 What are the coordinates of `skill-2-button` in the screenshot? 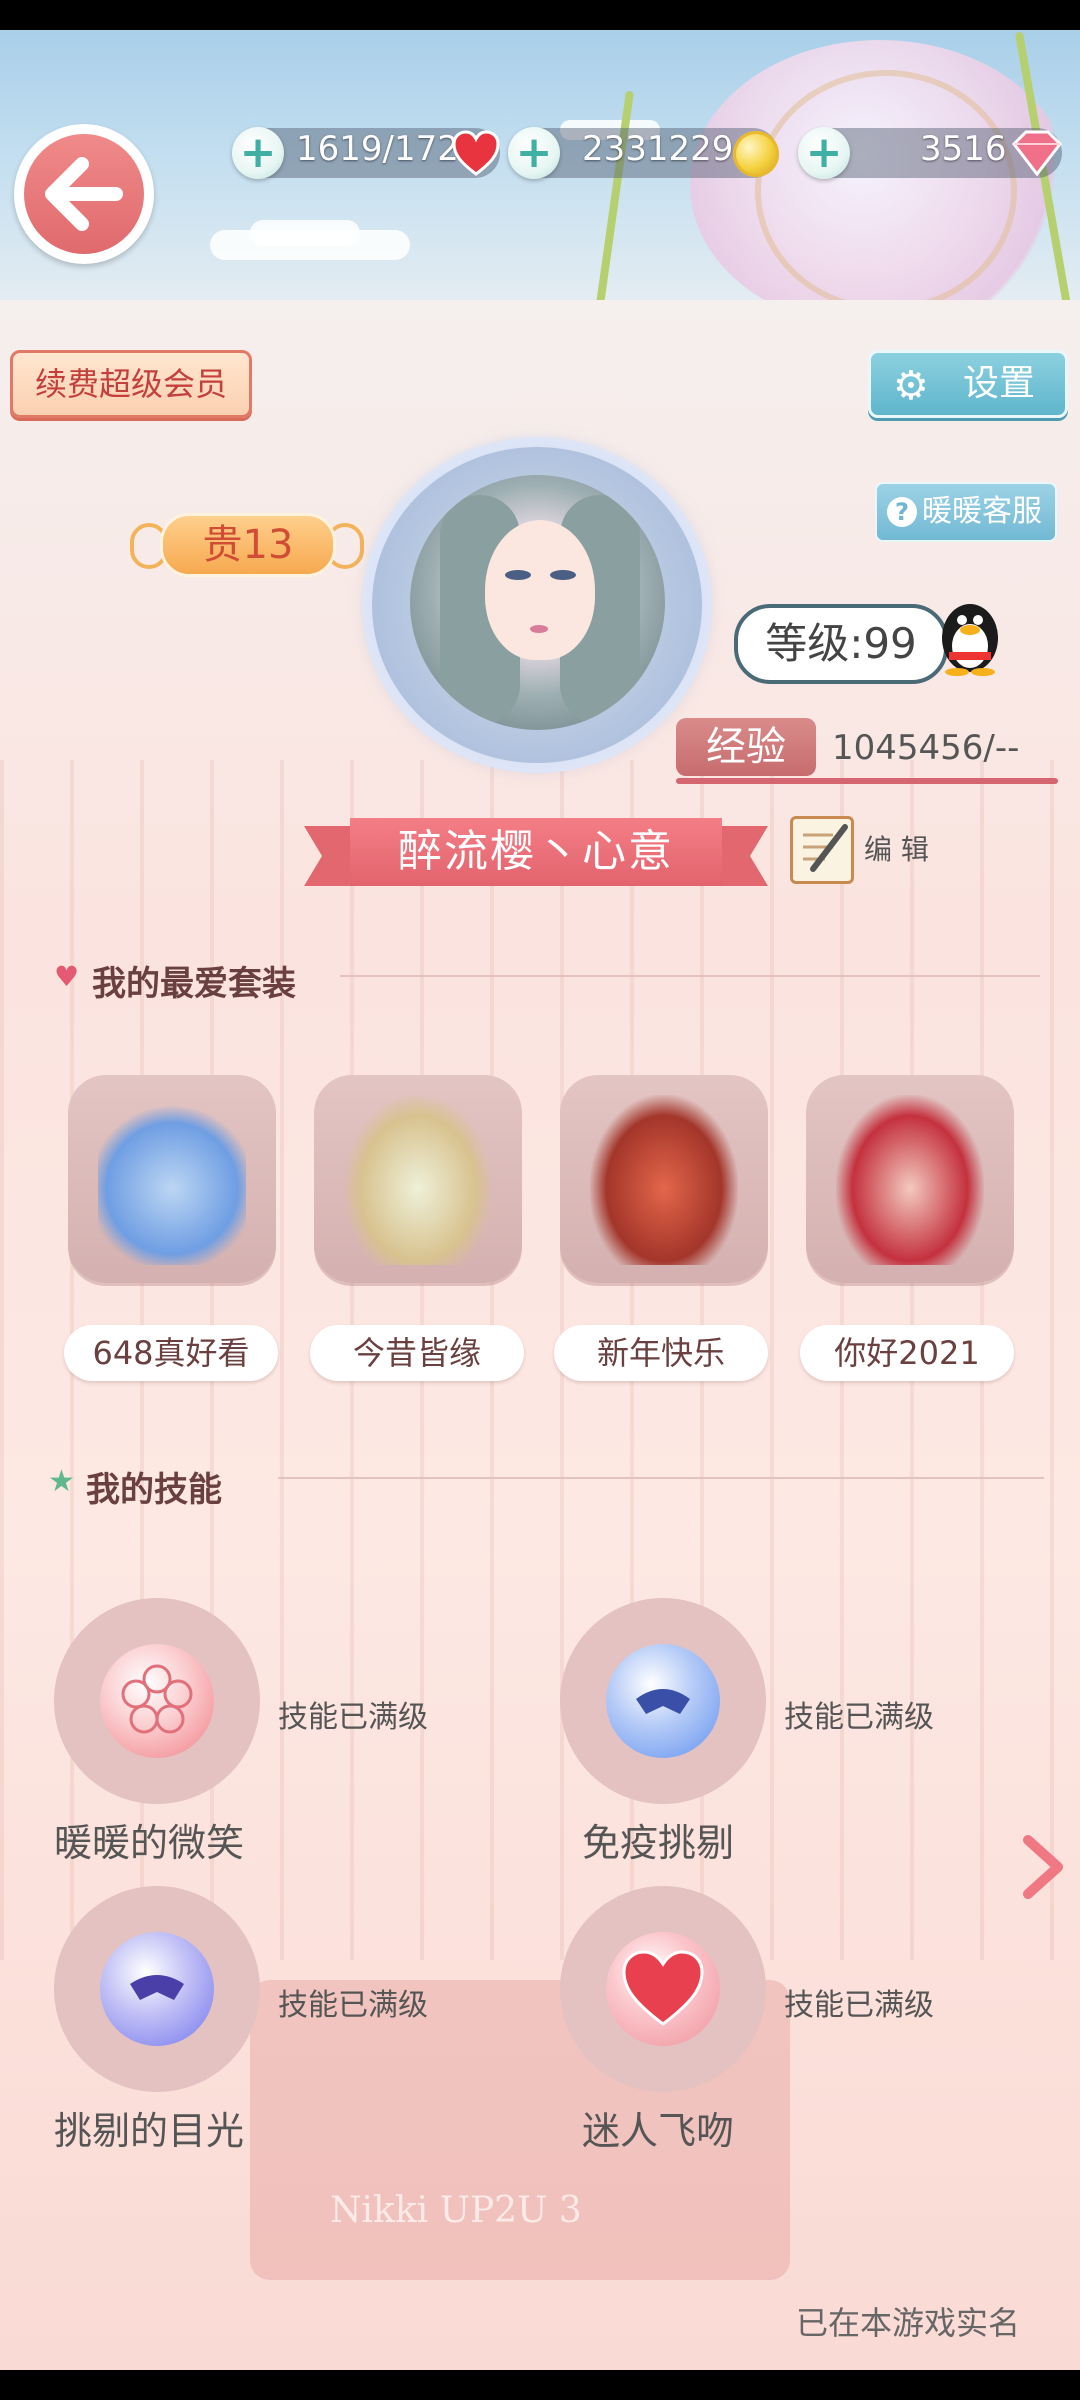 It's located at (663, 1701).